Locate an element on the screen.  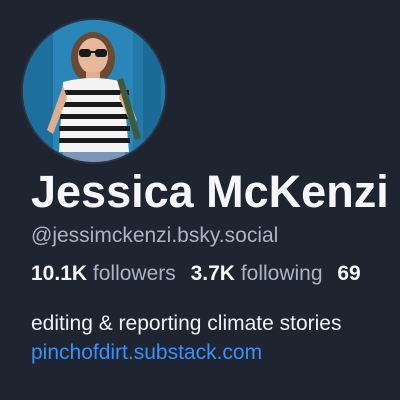
profile-stats: 10.1K followers 3.7K following 69 is located at coordinates (196, 274).